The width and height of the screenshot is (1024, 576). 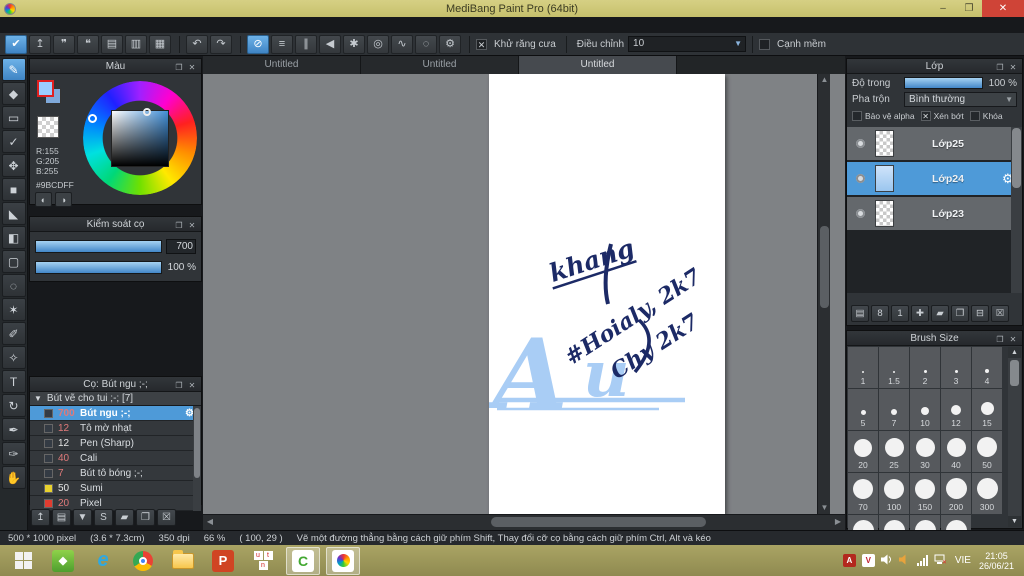 I want to click on clock: 21:05 26/06/21, so click(x=996, y=561).